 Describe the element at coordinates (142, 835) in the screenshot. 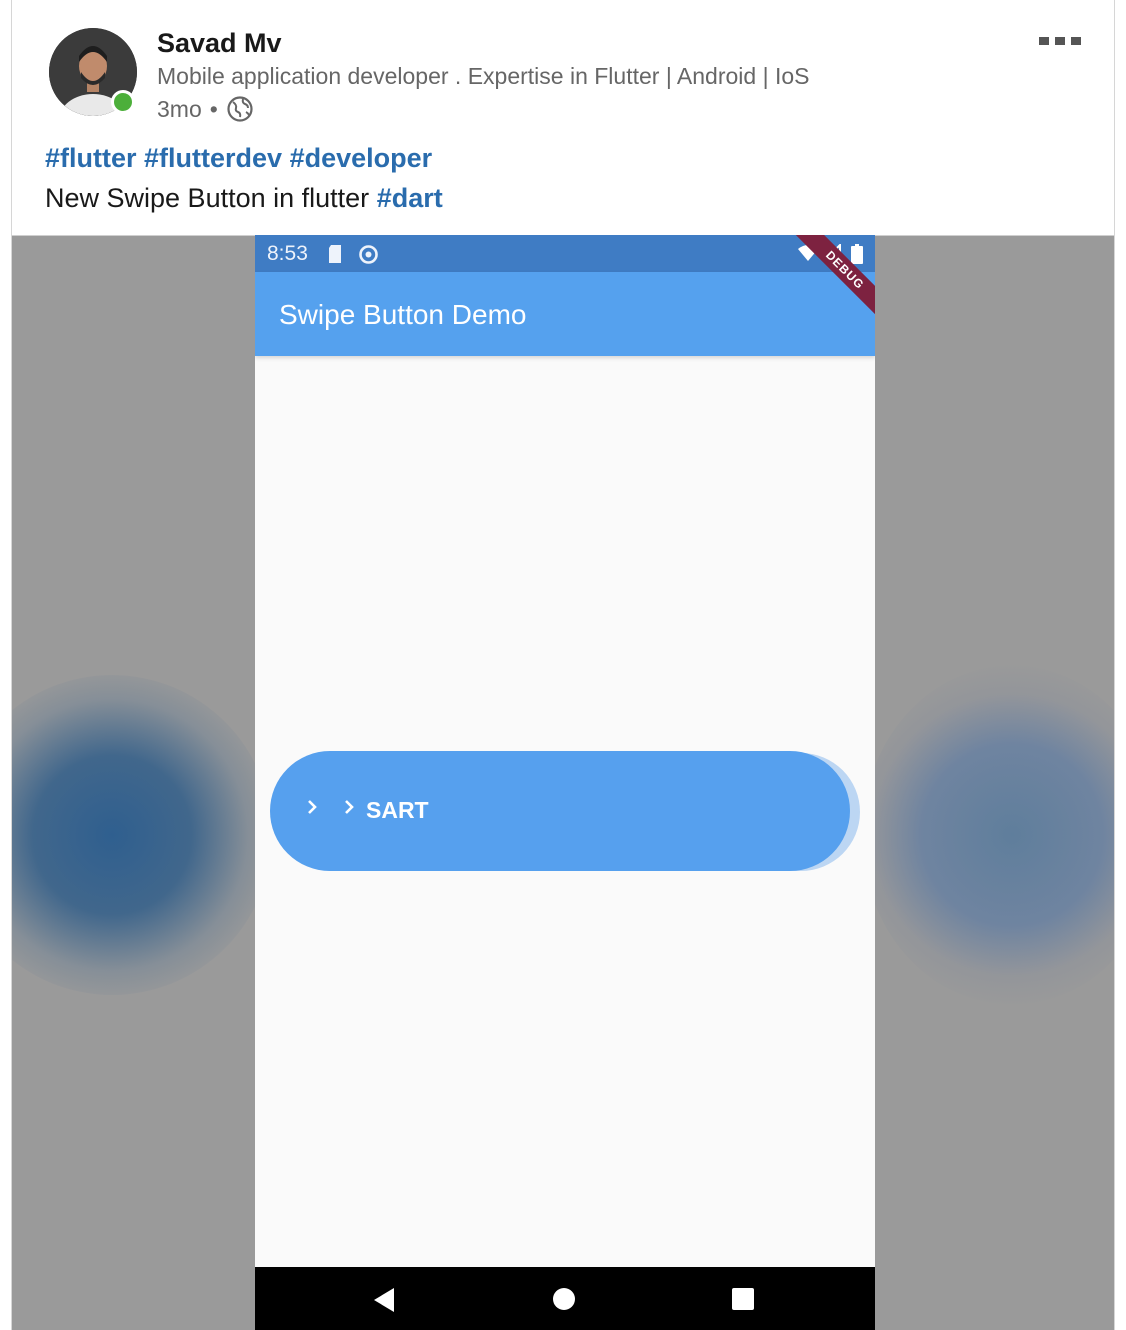

I see `blurred-backdrop-left` at that location.